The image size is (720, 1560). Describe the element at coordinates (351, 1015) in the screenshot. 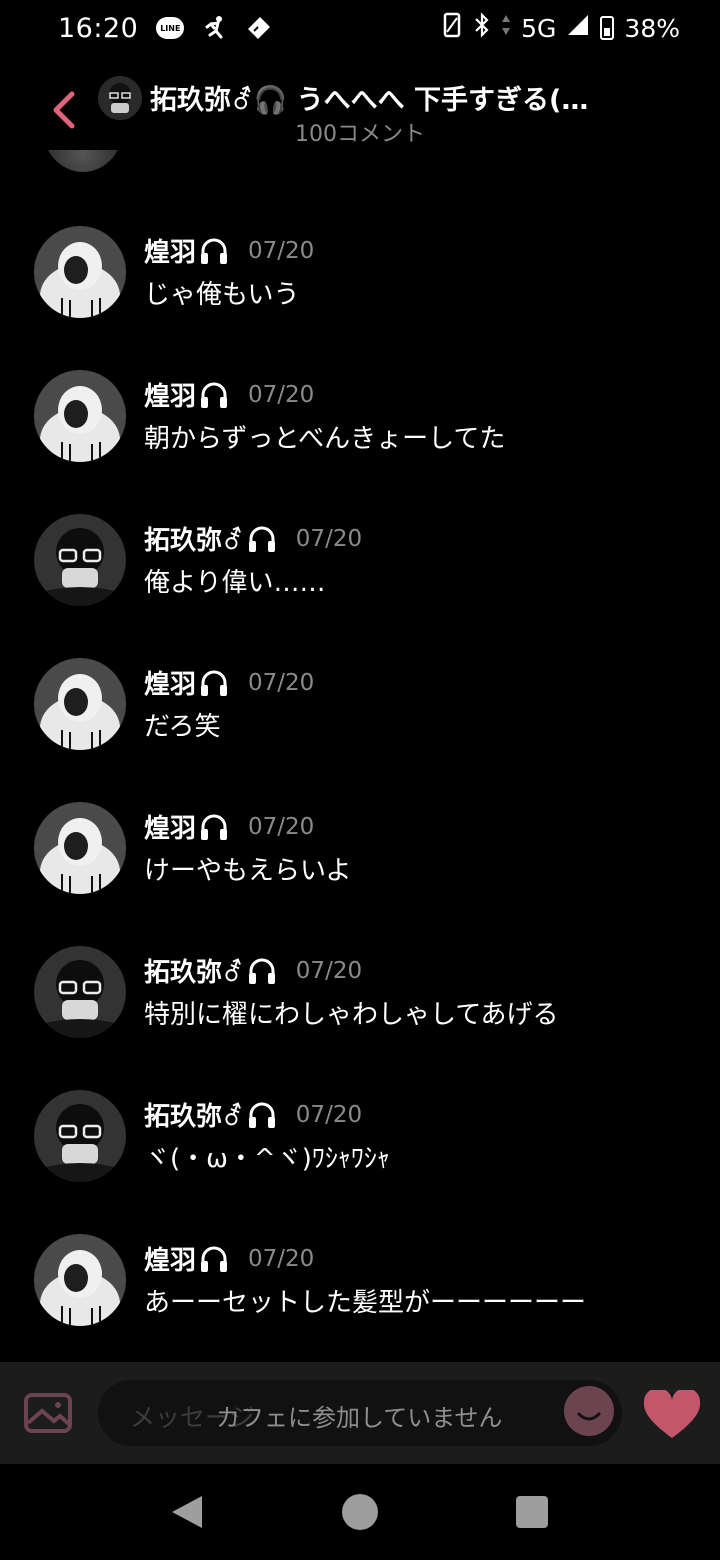

I see `comment-text: 特別に櫂にわしゃわしゃしてあげる` at that location.